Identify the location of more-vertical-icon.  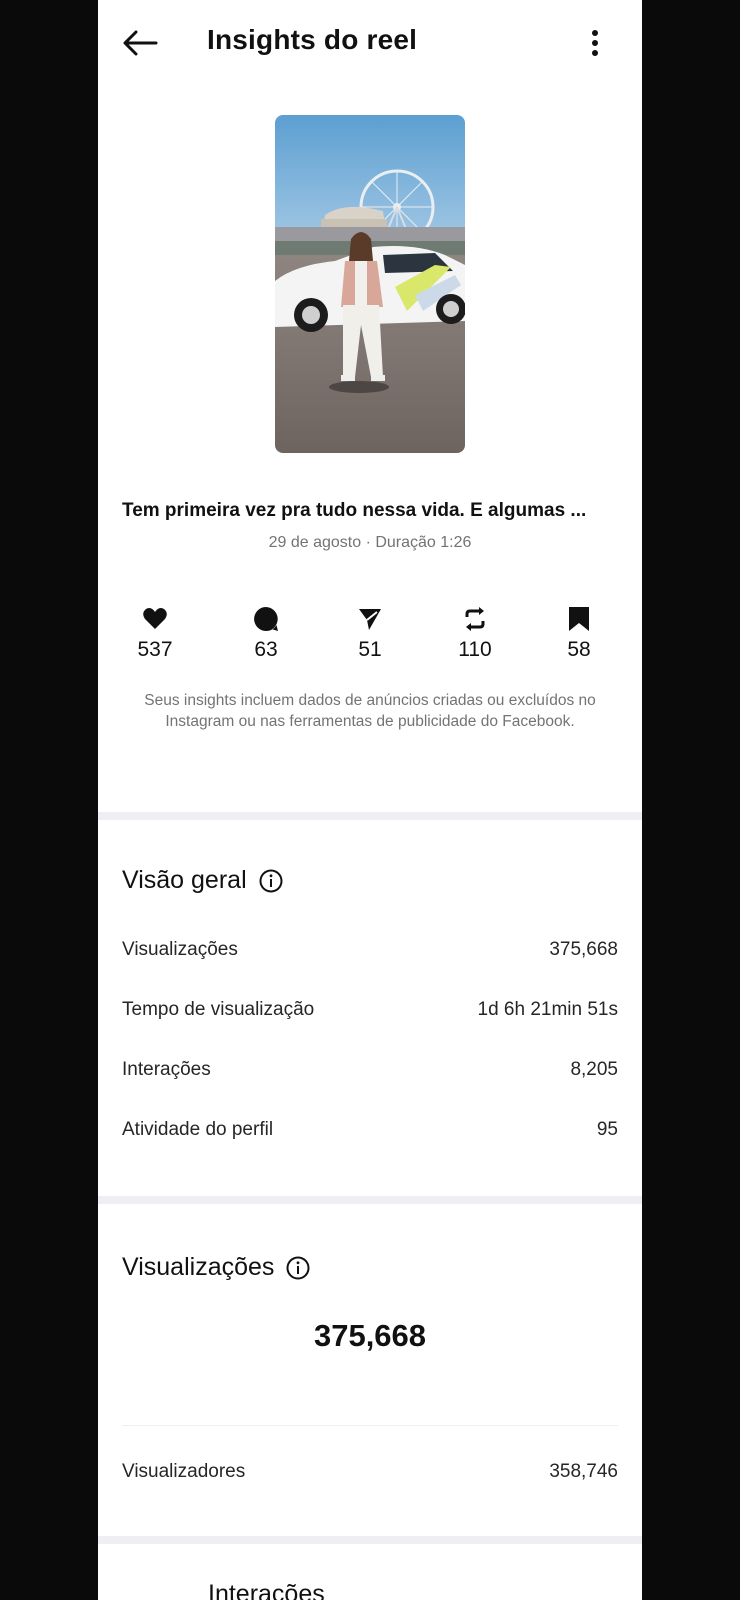
(595, 43).